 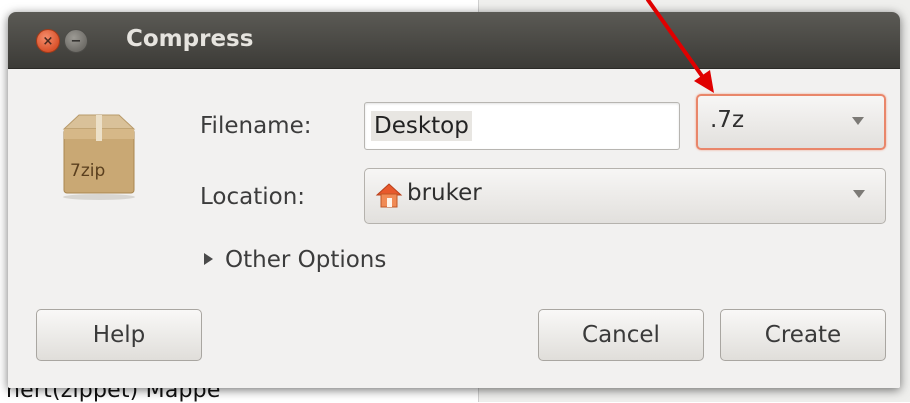 What do you see at coordinates (444, 193) in the screenshot?
I see `location-value: bruker` at bounding box center [444, 193].